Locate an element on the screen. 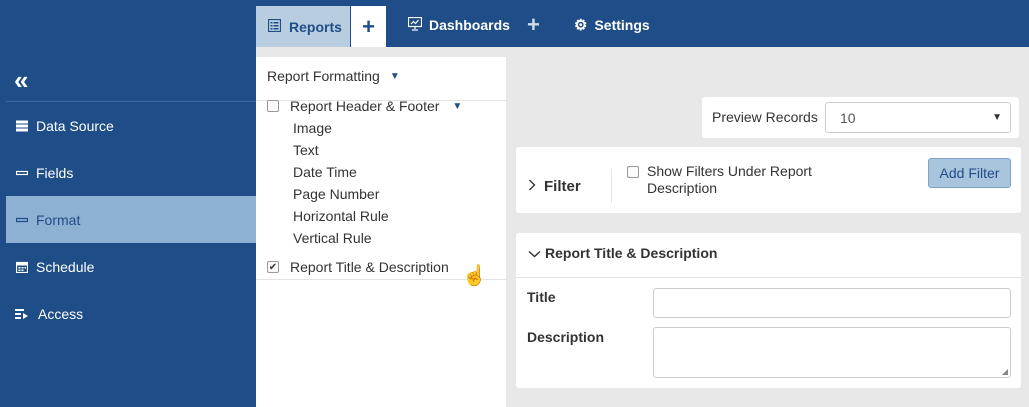 Image resolution: width=1029 pixels, height=407 pixels. header-footer-label: Report Header & Footer is located at coordinates (365, 106).